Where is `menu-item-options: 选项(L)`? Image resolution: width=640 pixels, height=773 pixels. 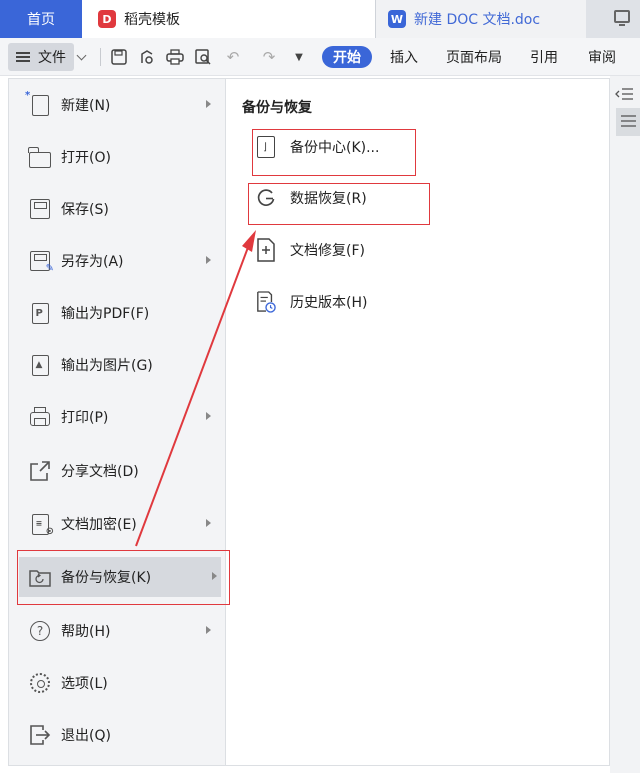 menu-item-options: 选项(L) is located at coordinates (117, 683).